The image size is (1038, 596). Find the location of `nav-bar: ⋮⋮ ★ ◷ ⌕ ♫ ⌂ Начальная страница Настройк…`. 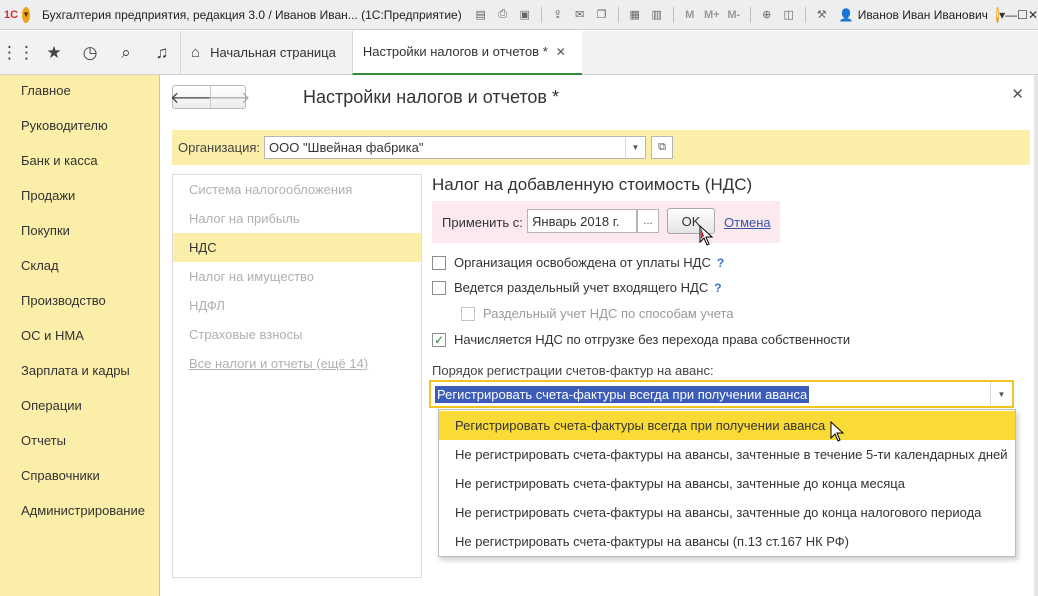

nav-bar: ⋮⋮ ★ ◷ ⌕ ♫ ⌂ Начальная страница Настройк… is located at coordinates (519, 52).